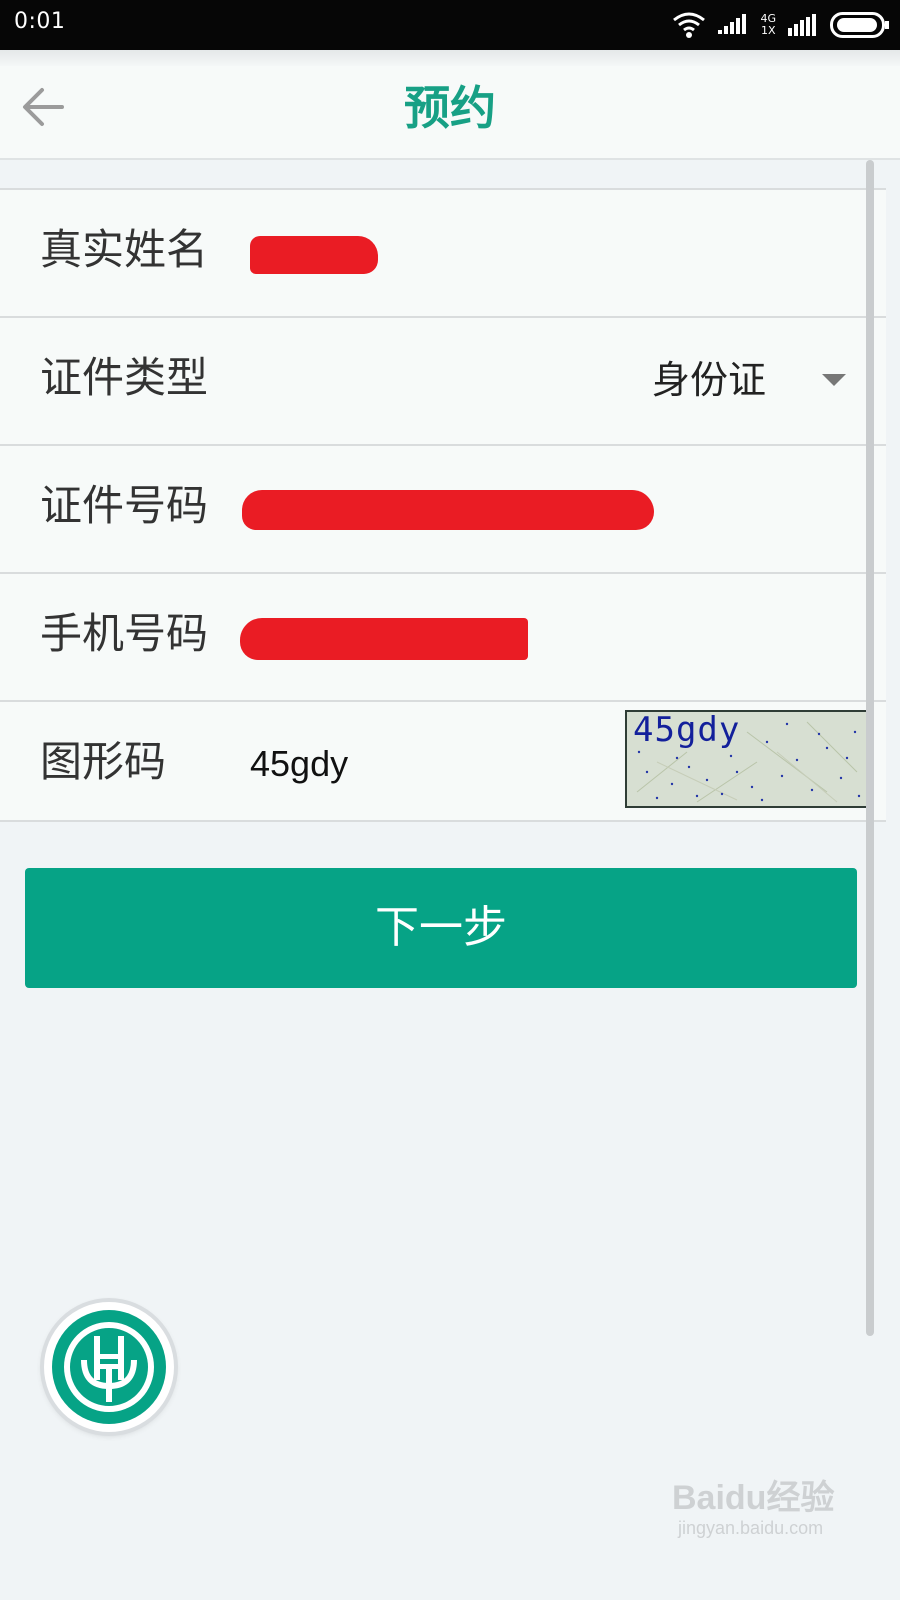 The height and width of the screenshot is (1600, 900). I want to click on baidu-jingyan-watermark: Baidu经验 jingyan.baidu.com, so click(772, 1510).